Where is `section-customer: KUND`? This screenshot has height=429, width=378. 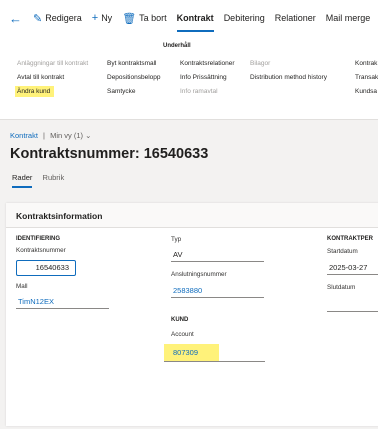 section-customer: KUND is located at coordinates (180, 320).